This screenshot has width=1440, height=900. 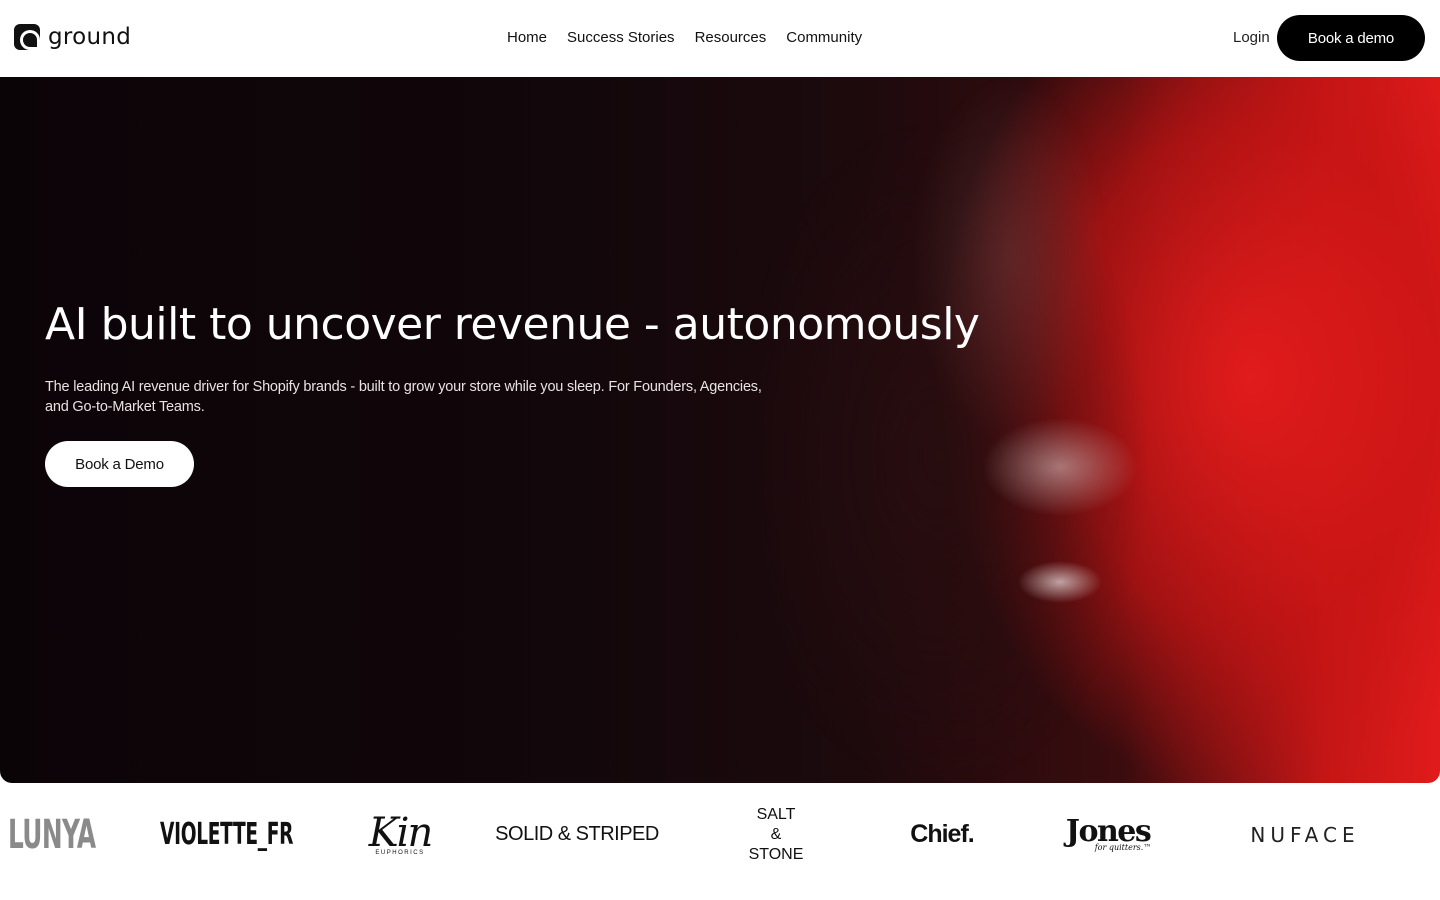 I want to click on nav-item-community: Community, so click(x=824, y=38).